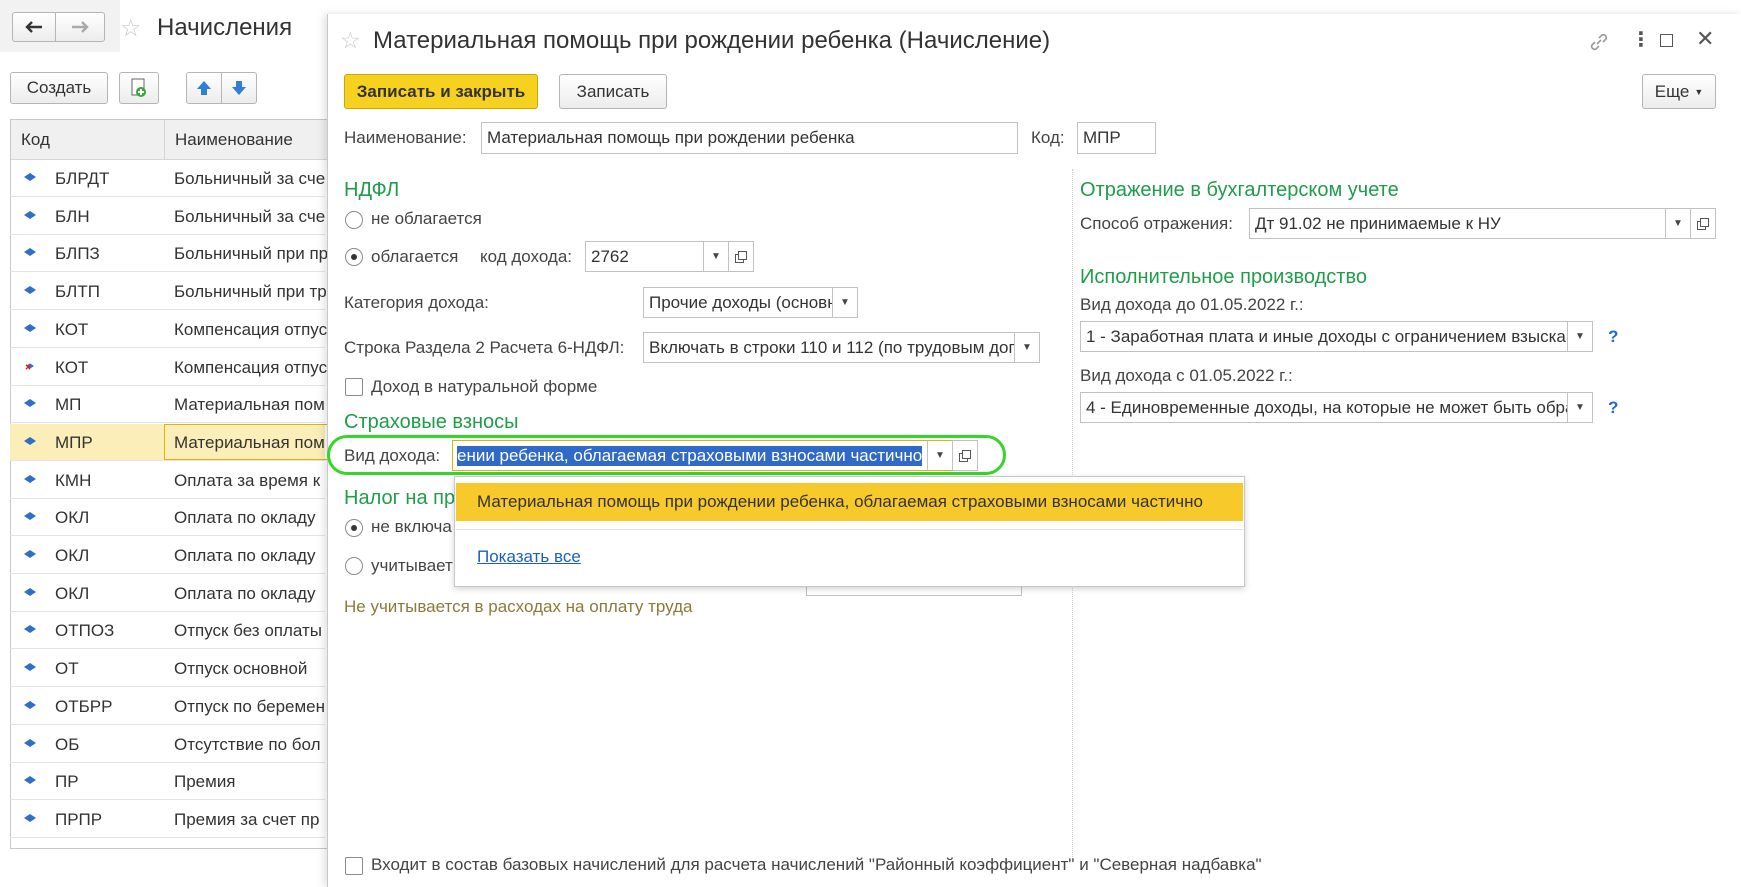 The image size is (1741, 887). Describe the element at coordinates (79, 819) in the screenshot. I see `row-code: ПРПР` at that location.